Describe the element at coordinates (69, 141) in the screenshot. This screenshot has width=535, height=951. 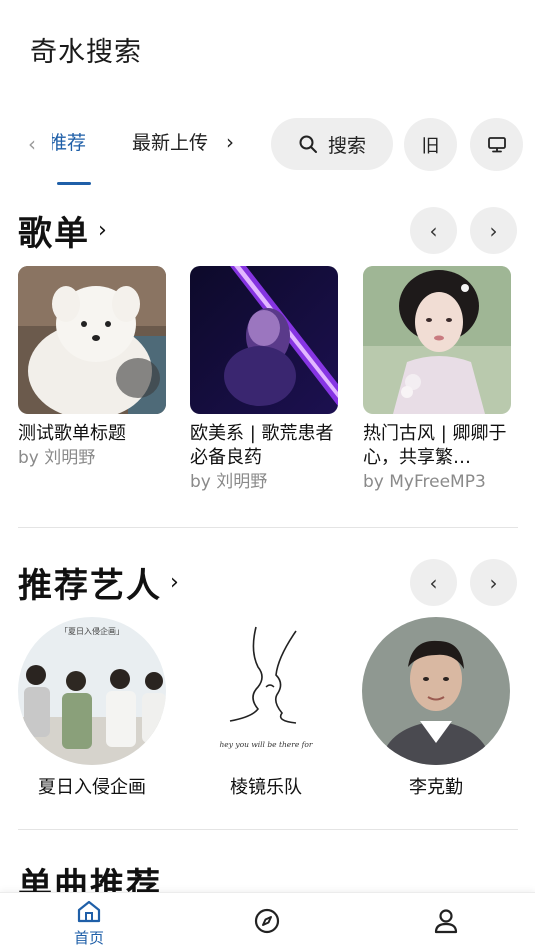
I see `tab-recommended: 推荐` at that location.